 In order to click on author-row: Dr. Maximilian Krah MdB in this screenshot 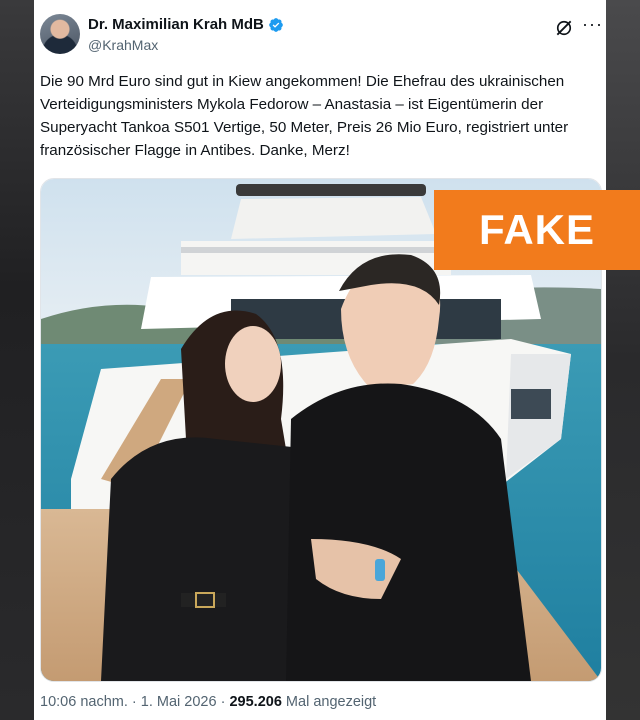, I will do `click(186, 24)`.